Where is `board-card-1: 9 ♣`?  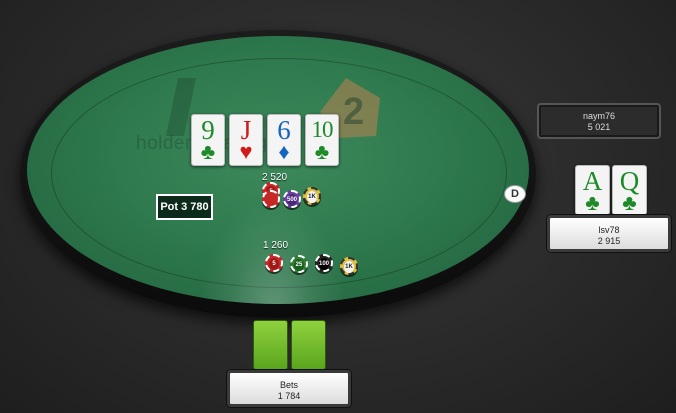
board-card-1: 9 ♣ is located at coordinates (208, 140).